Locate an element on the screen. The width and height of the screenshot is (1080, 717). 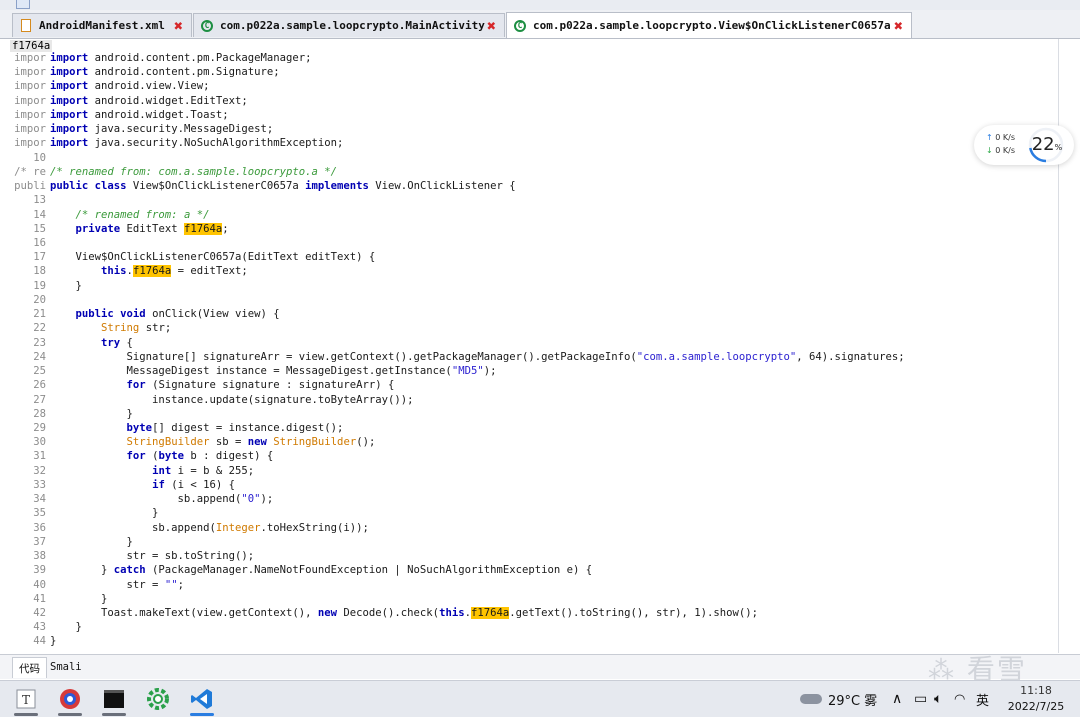
code-line: 10 is located at coordinates (540, 158).